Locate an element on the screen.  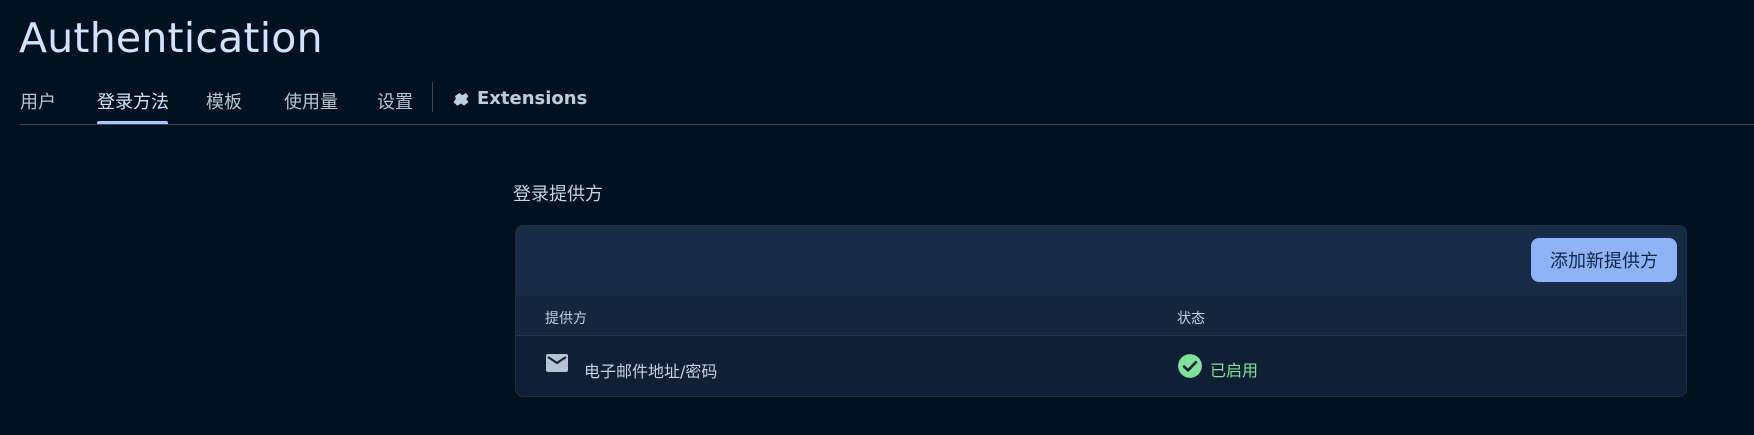
table-header: 提供方 状态 is located at coordinates (1101, 316).